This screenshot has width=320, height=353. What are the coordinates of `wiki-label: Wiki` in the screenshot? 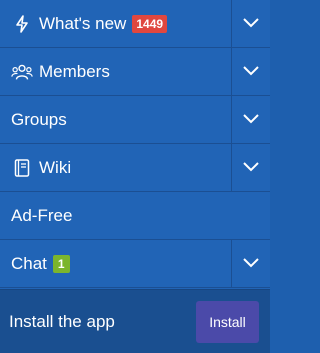 It's located at (55, 167).